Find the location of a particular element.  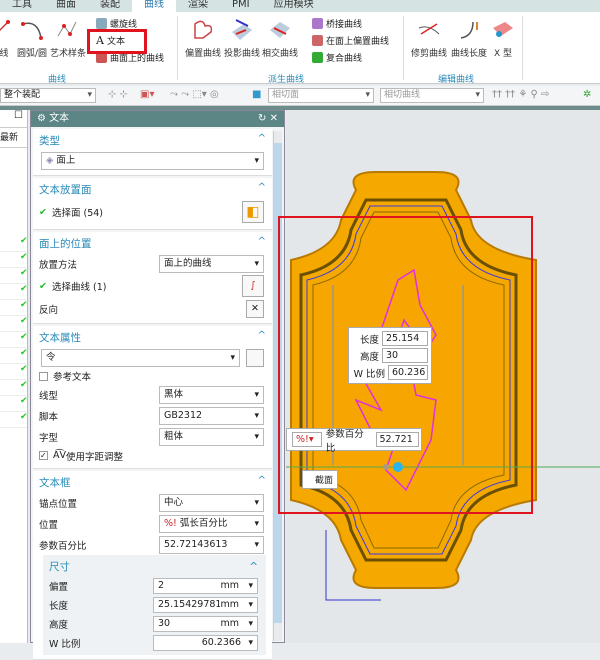

position-type-select: %!▾ is located at coordinates (307, 439).